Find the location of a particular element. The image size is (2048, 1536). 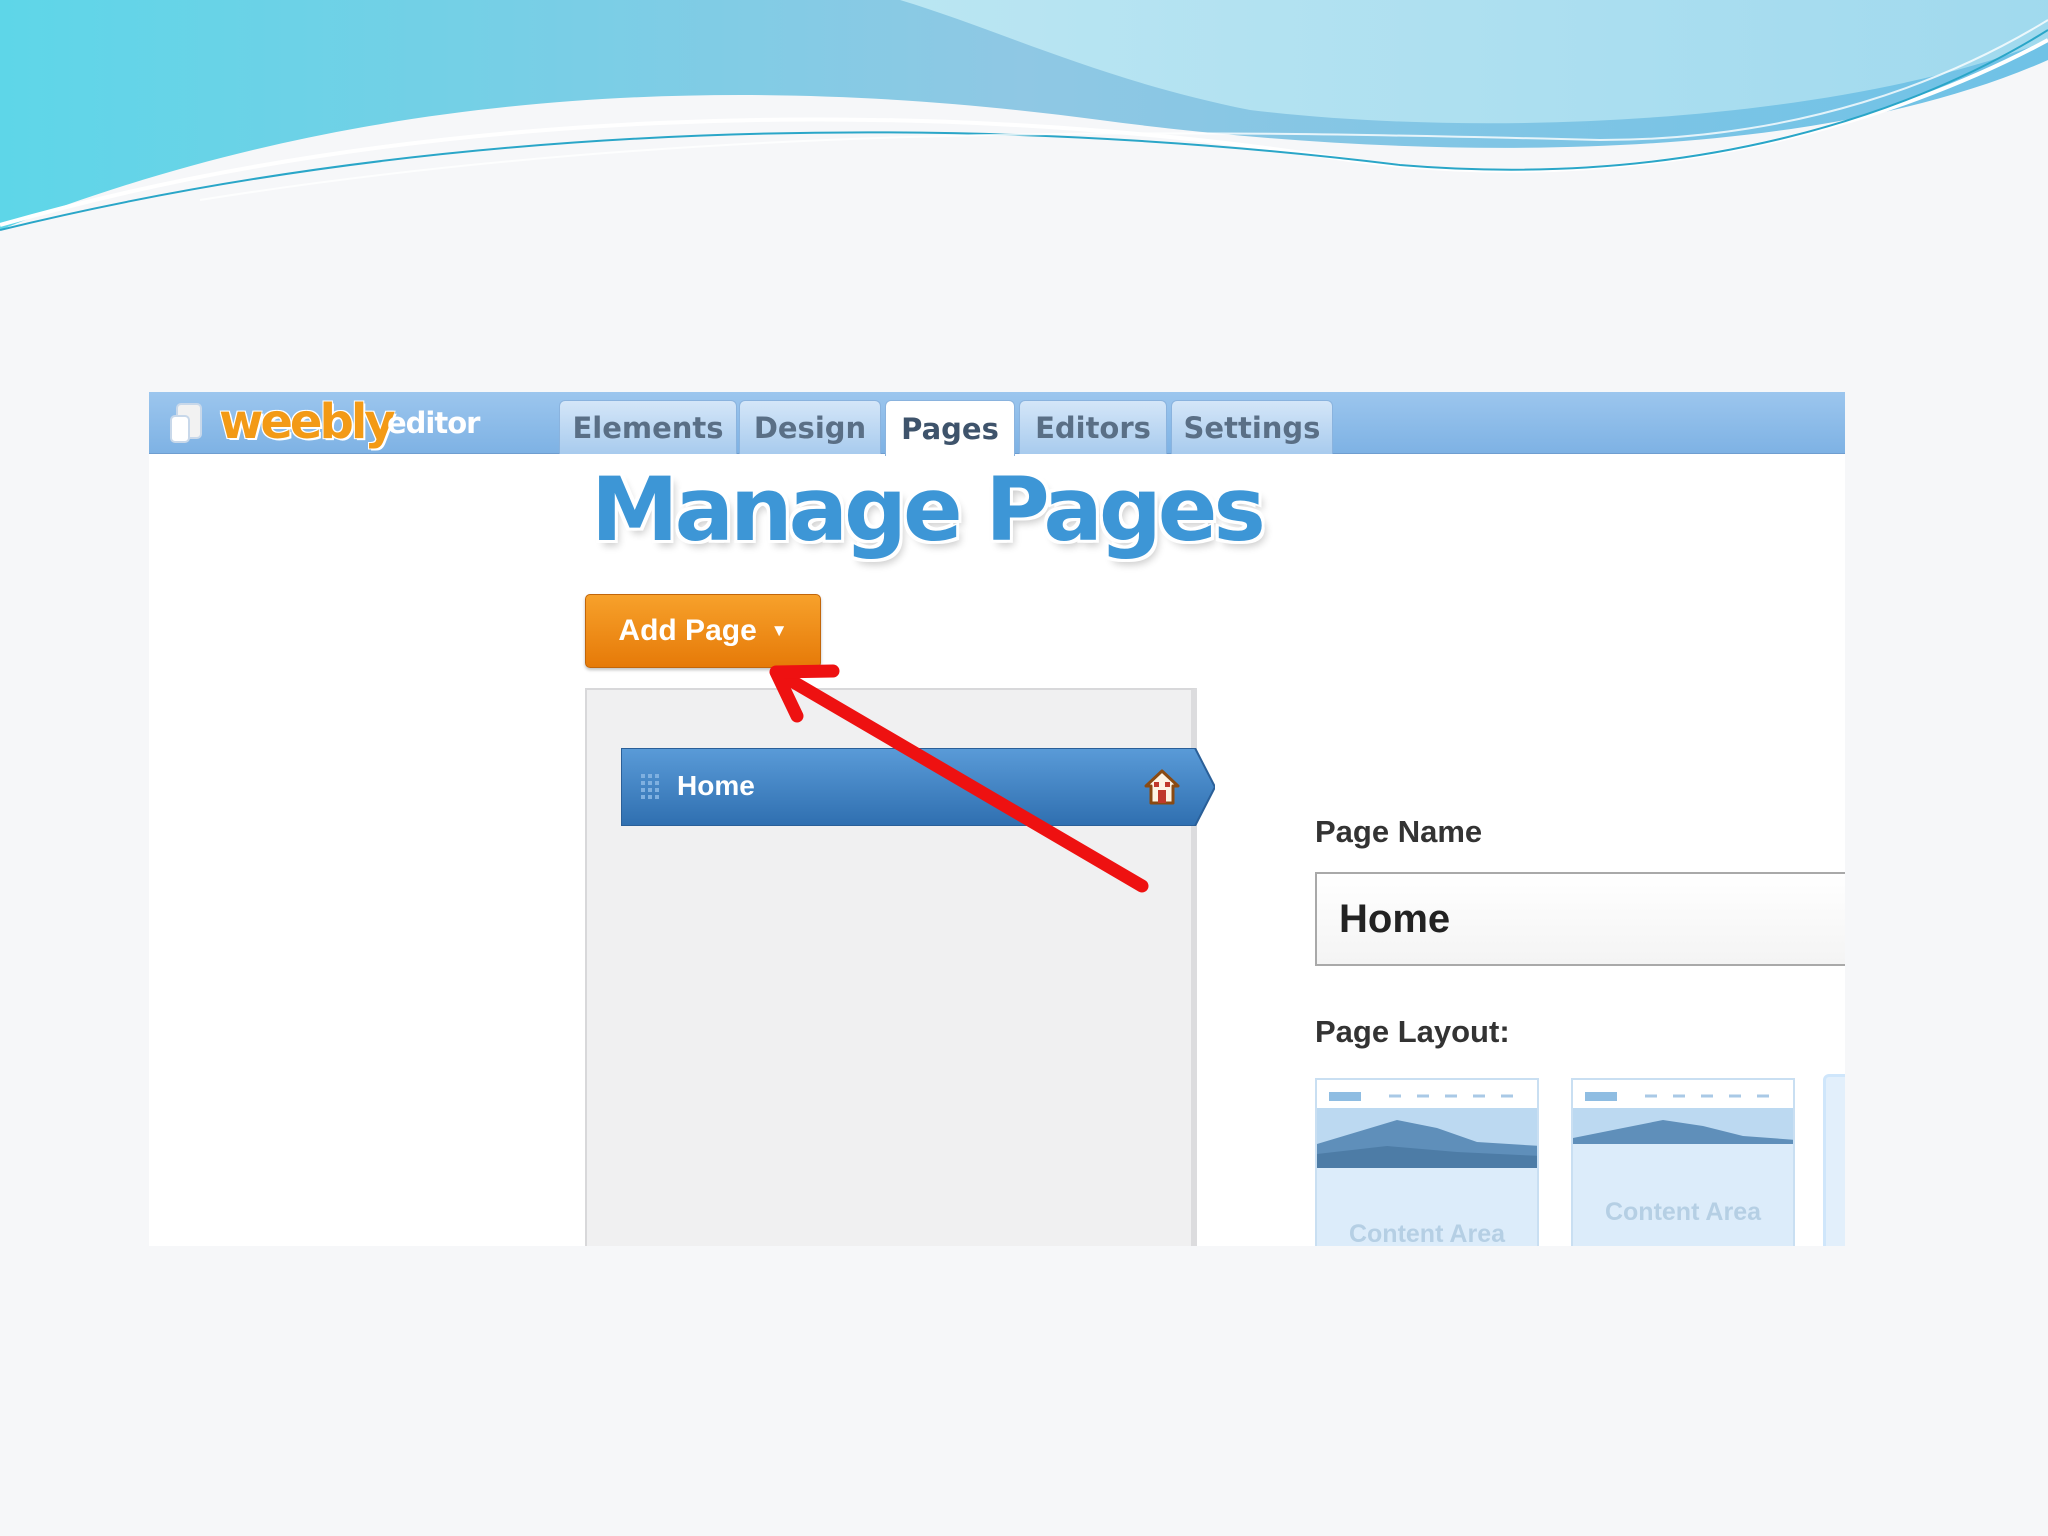

add-page-label: Add Page is located at coordinates (687, 630).